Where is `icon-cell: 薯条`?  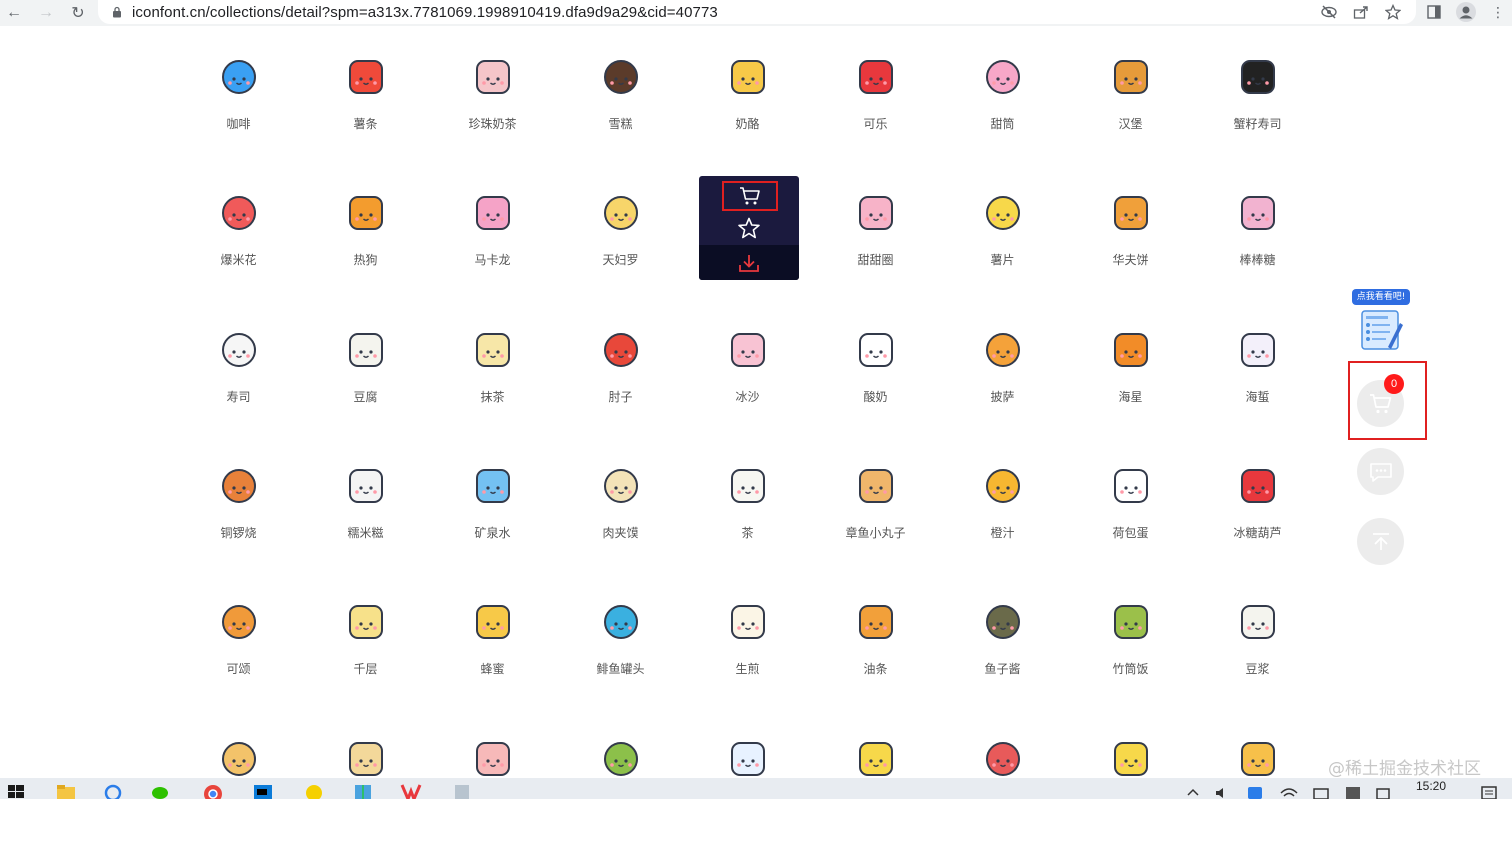
icon-cell: 薯条 is located at coordinates (365, 104).